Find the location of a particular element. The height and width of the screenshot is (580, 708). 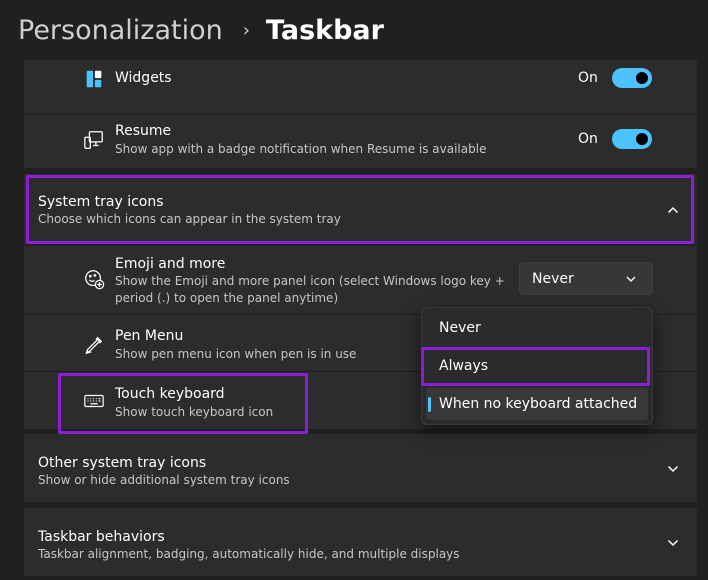

system-tray-title: System tray icons is located at coordinates (101, 202).